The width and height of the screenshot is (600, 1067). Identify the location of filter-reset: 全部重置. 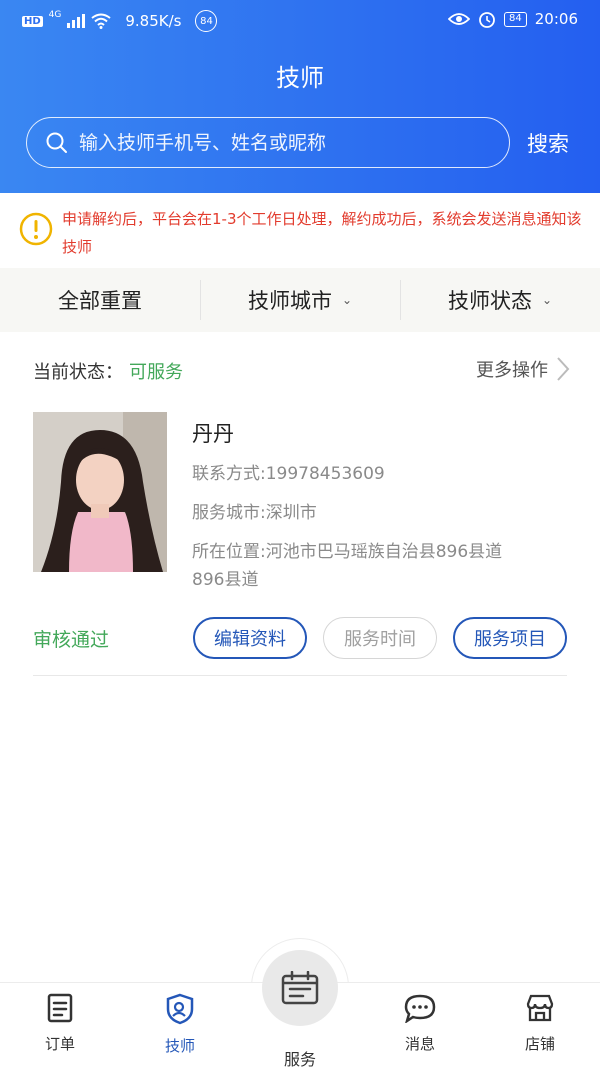
(100, 300).